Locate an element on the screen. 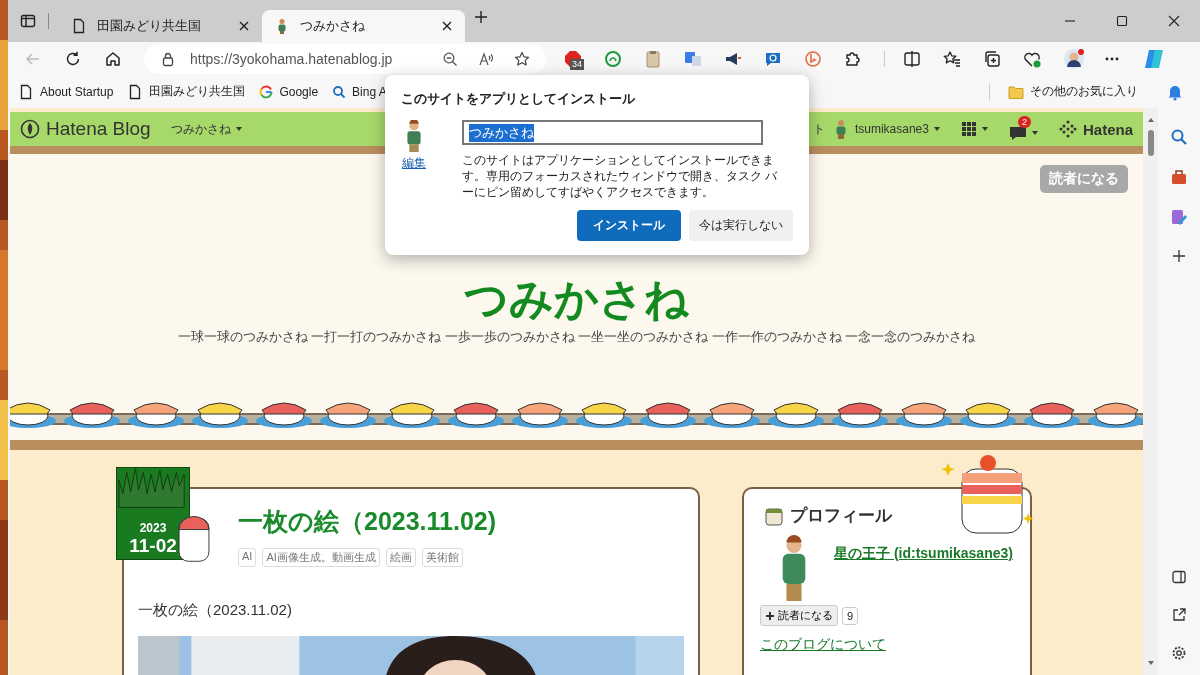  bookmark-item: 田園みどり共生国 is located at coordinates (186, 91).